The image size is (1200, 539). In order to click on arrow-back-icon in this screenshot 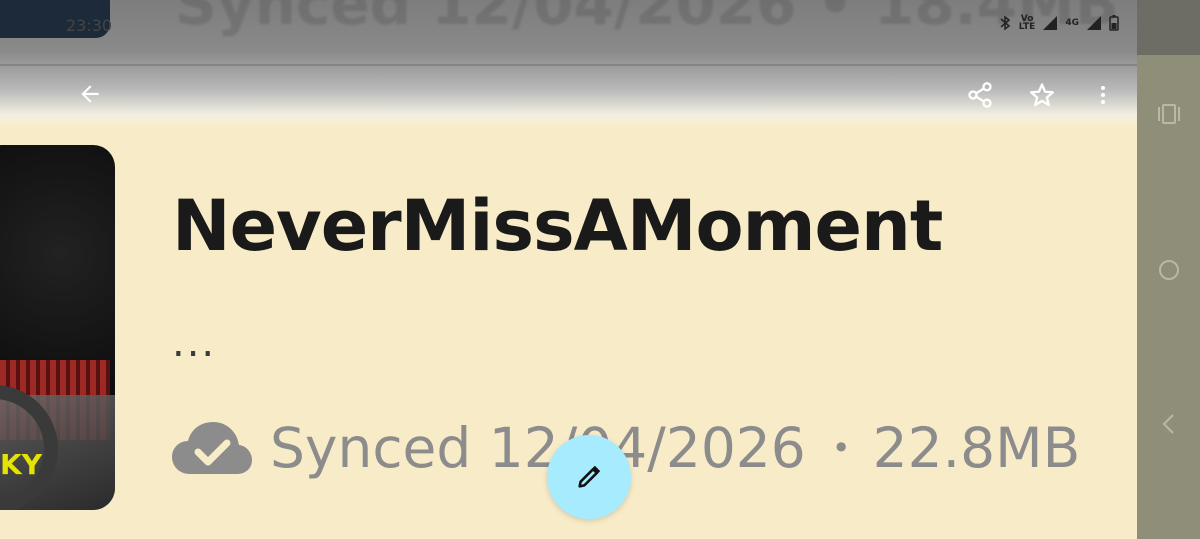, I will do `click(90, 94)`.